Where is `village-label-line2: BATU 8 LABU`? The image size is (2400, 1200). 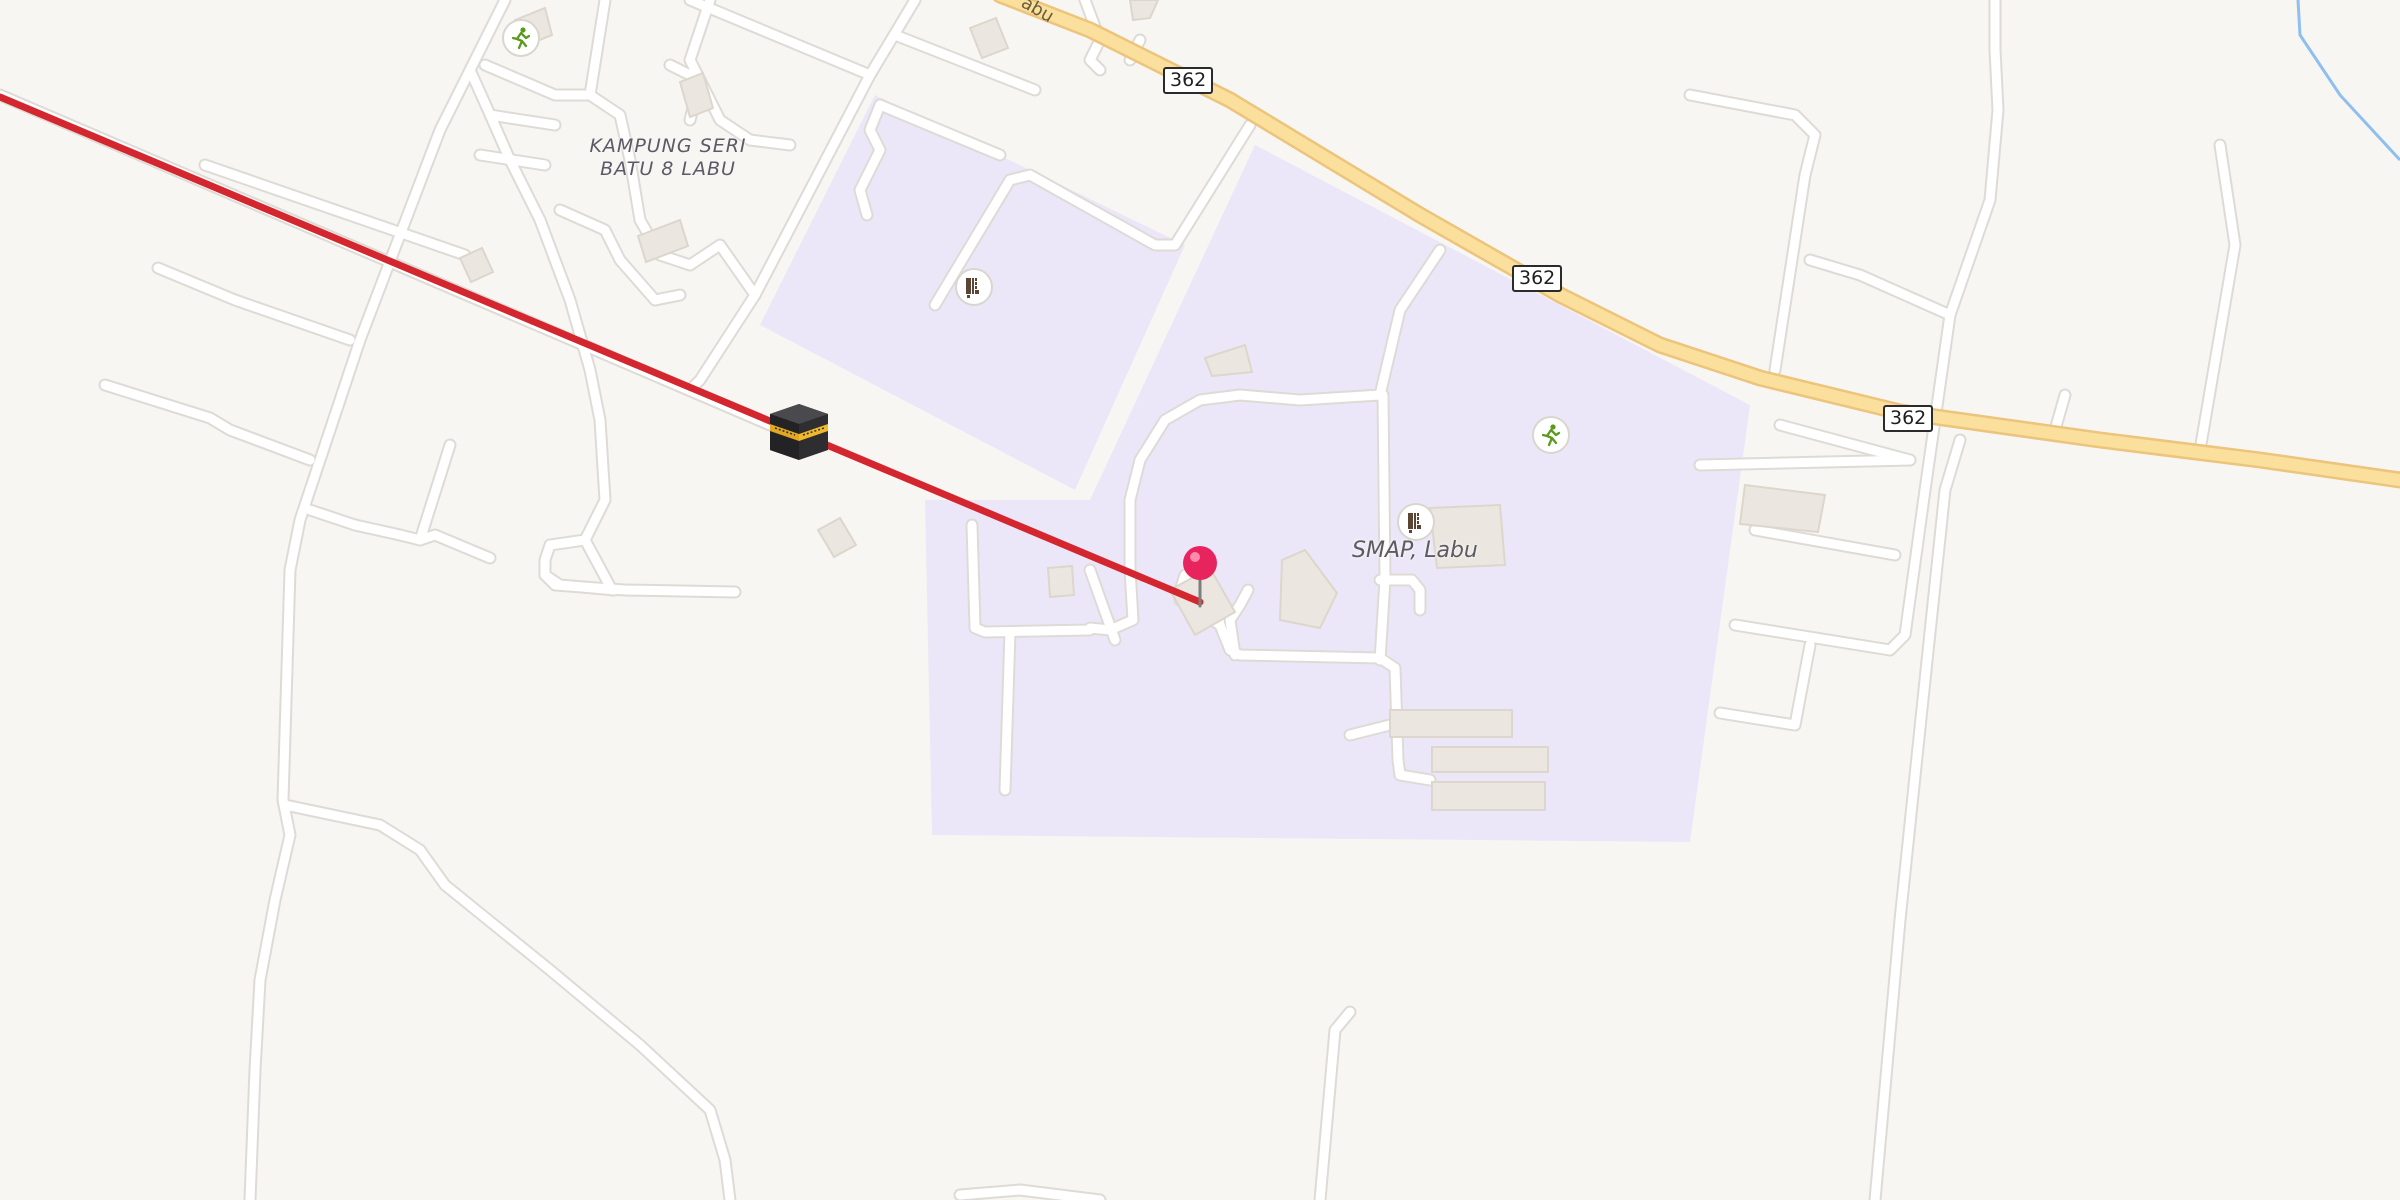
village-label-line2: BATU 8 LABU is located at coordinates (668, 169).